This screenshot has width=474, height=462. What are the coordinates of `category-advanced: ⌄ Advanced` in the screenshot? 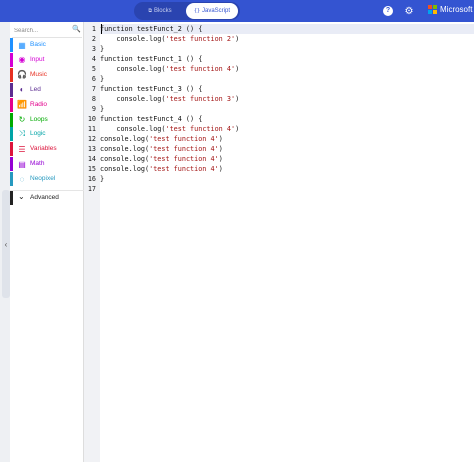 It's located at (47, 197).